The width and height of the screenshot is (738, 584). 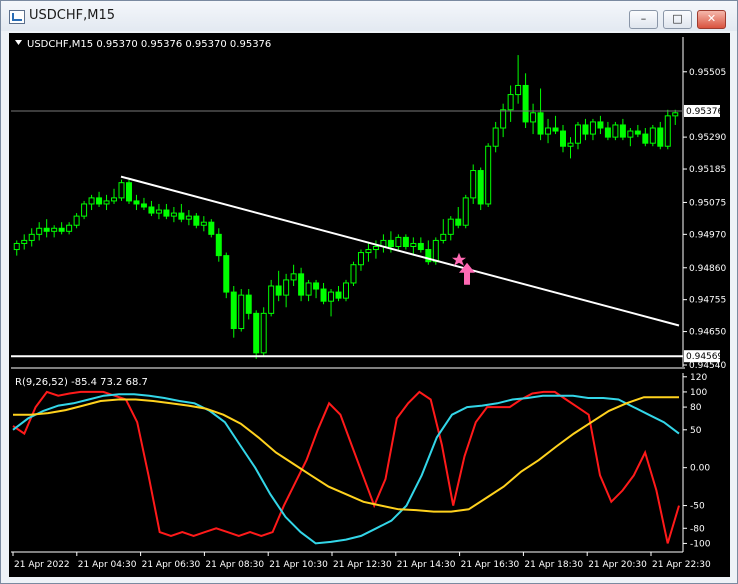 What do you see at coordinates (18, 42) in the screenshot?
I see `collapse-triangle-icon` at bounding box center [18, 42].